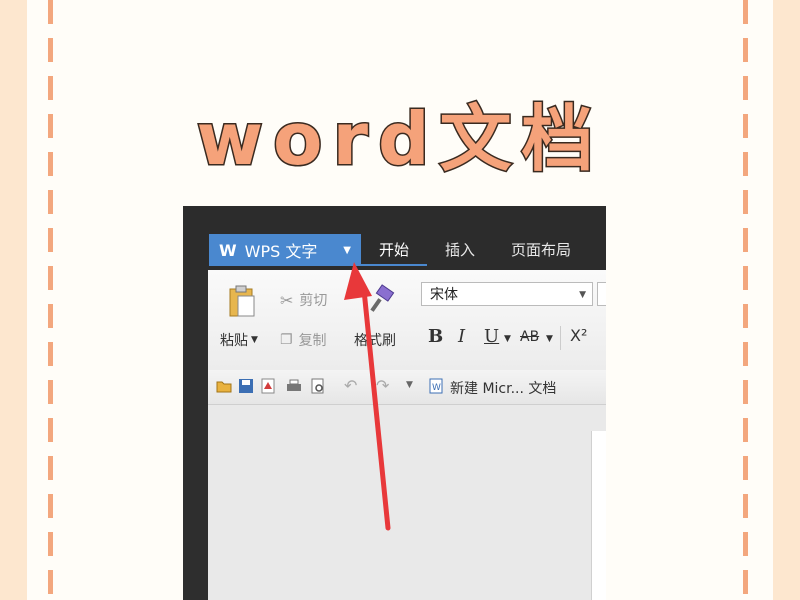 The width and height of the screenshot is (800, 600). I want to click on italic-button: I, so click(461, 336).